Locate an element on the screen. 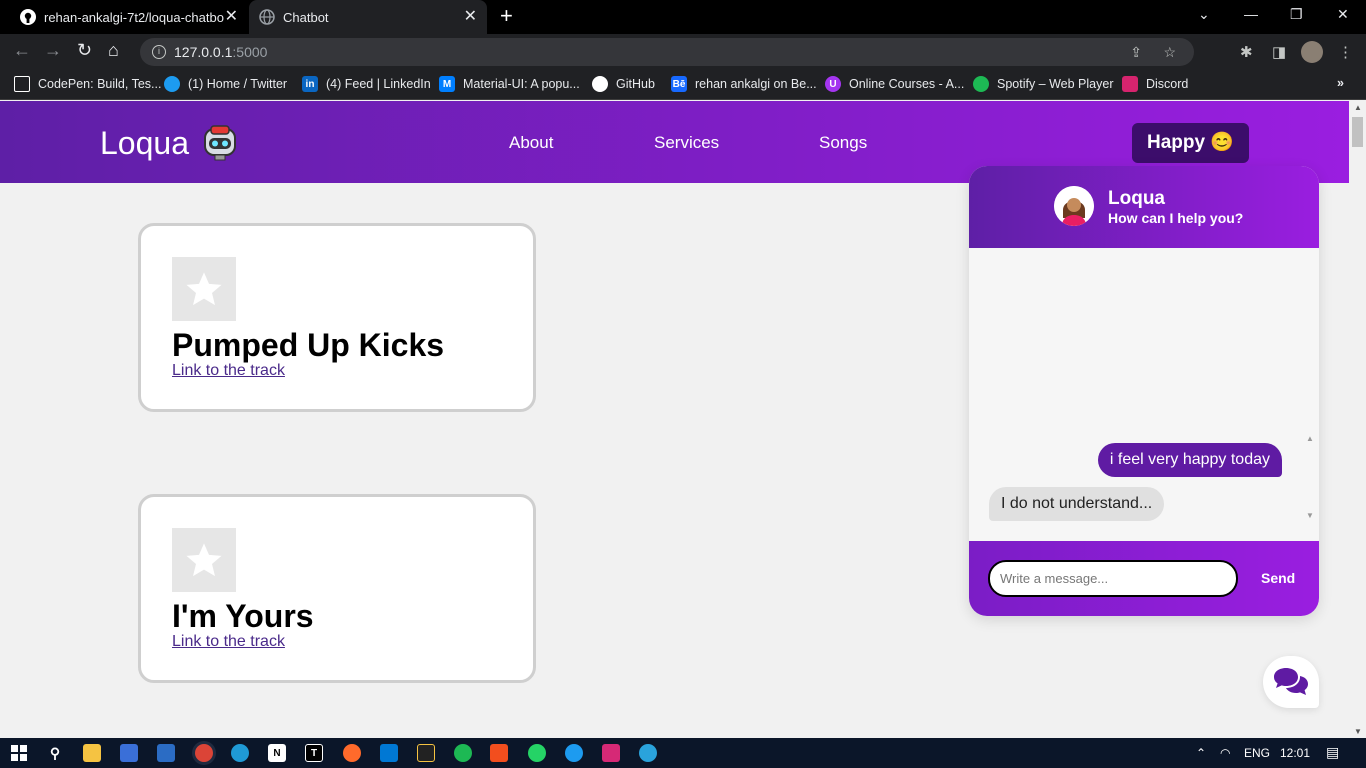  windows-start-icon is located at coordinates (19, 753).